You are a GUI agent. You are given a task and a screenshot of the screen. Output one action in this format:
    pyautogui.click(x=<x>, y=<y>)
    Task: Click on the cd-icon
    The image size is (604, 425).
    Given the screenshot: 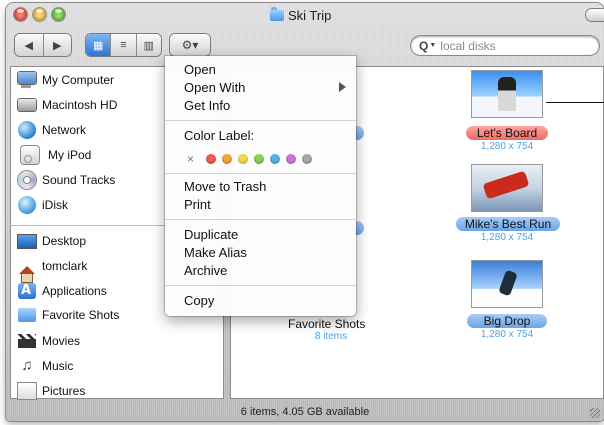 What is the action you would take?
    pyautogui.click(x=27, y=180)
    